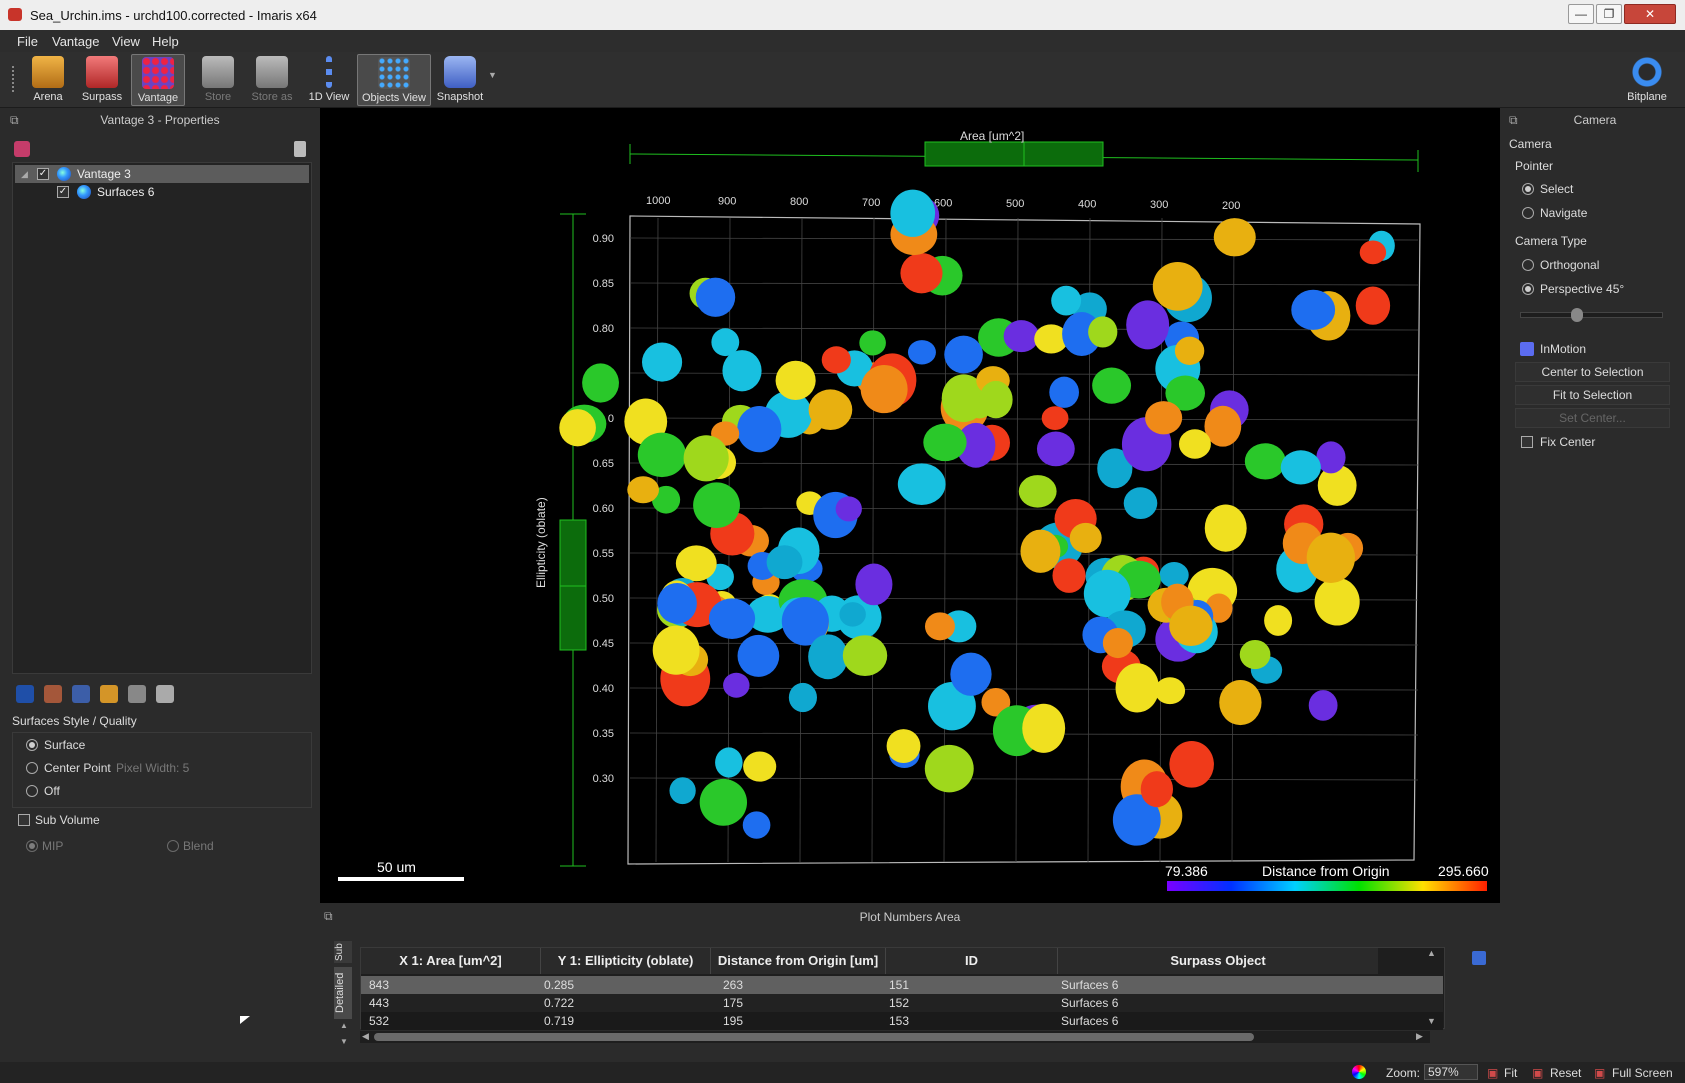 This screenshot has height=1083, width=1685. Describe the element at coordinates (1592, 372) in the screenshot. I see `center-to-selection-button: Center to Selection` at that location.